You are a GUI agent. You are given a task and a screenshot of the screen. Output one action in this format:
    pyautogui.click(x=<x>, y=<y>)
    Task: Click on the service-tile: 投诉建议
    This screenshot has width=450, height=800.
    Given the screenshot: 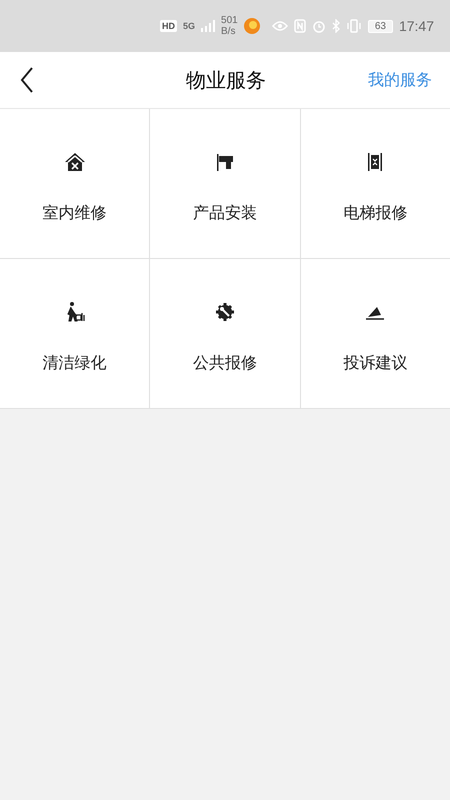 What is the action you would take?
    pyautogui.click(x=375, y=333)
    